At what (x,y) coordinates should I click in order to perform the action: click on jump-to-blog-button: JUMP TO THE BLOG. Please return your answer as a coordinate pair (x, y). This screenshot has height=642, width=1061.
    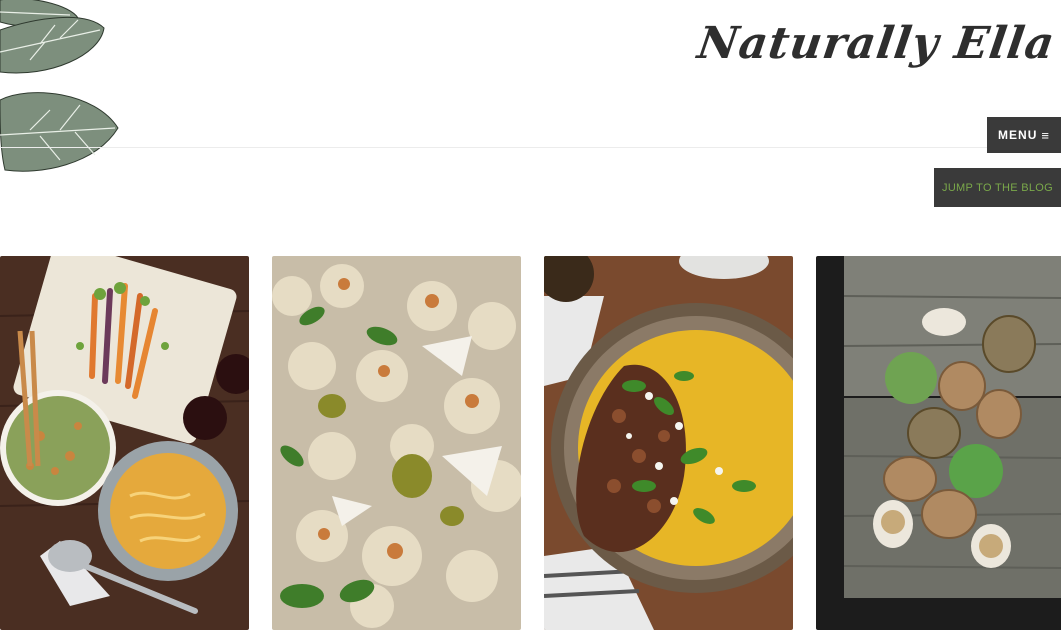
    Looking at the image, I should click on (997, 187).